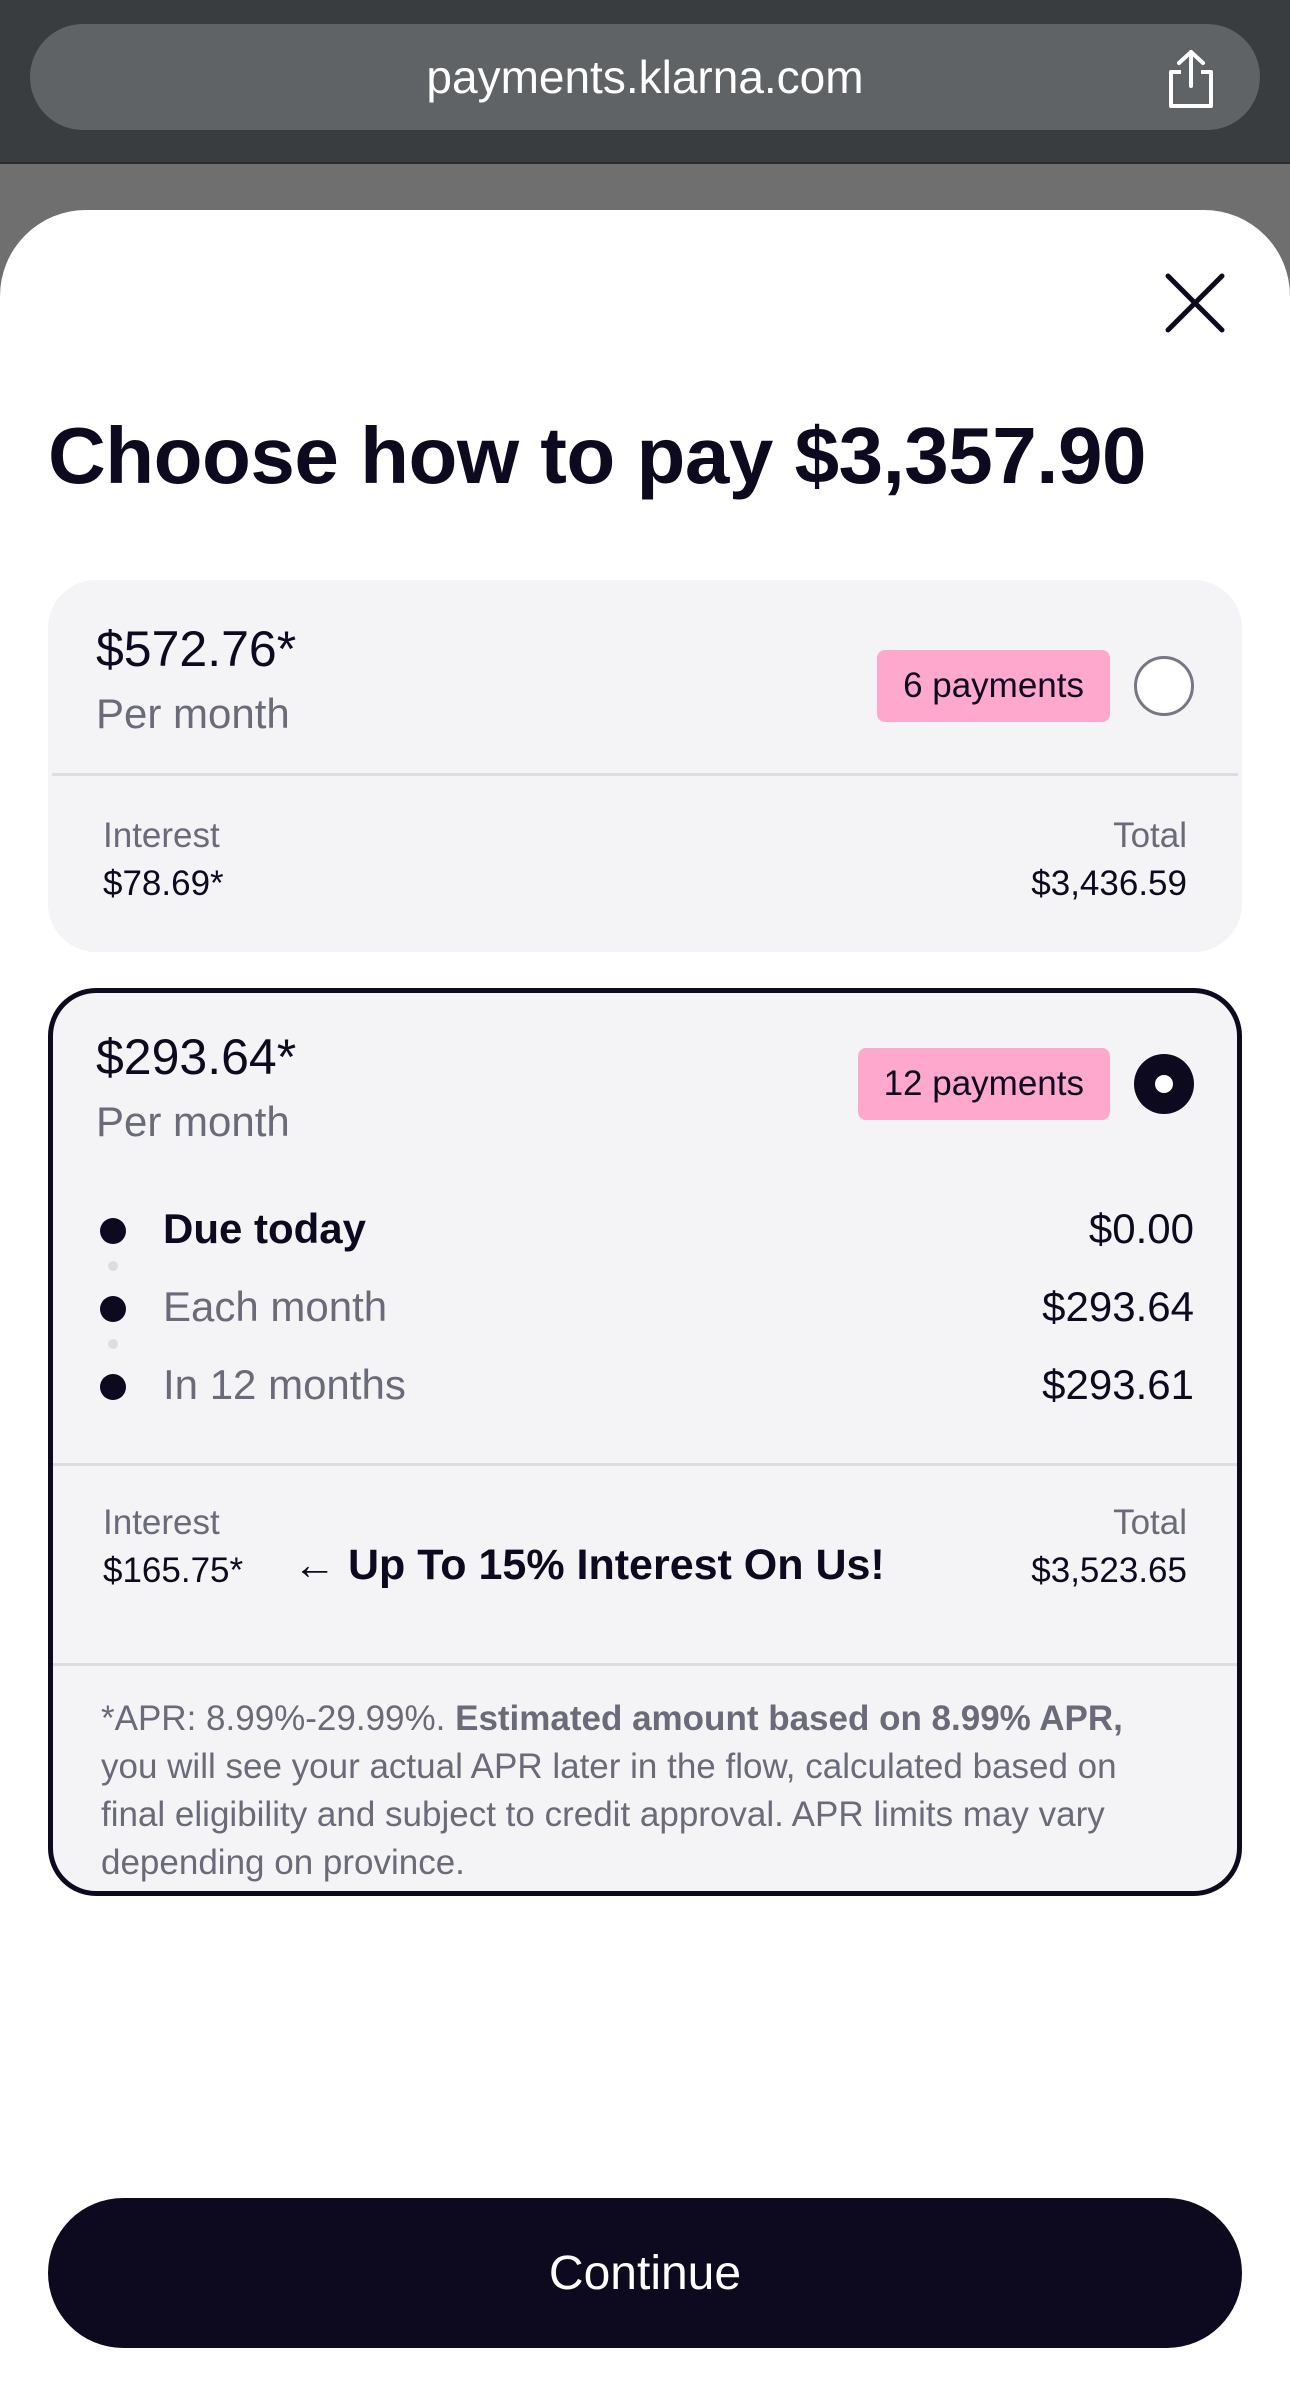 The image size is (1290, 2398). What do you see at coordinates (589, 1565) in the screenshot?
I see `promo-text: ← Up To 15% Interest On Us!` at bounding box center [589, 1565].